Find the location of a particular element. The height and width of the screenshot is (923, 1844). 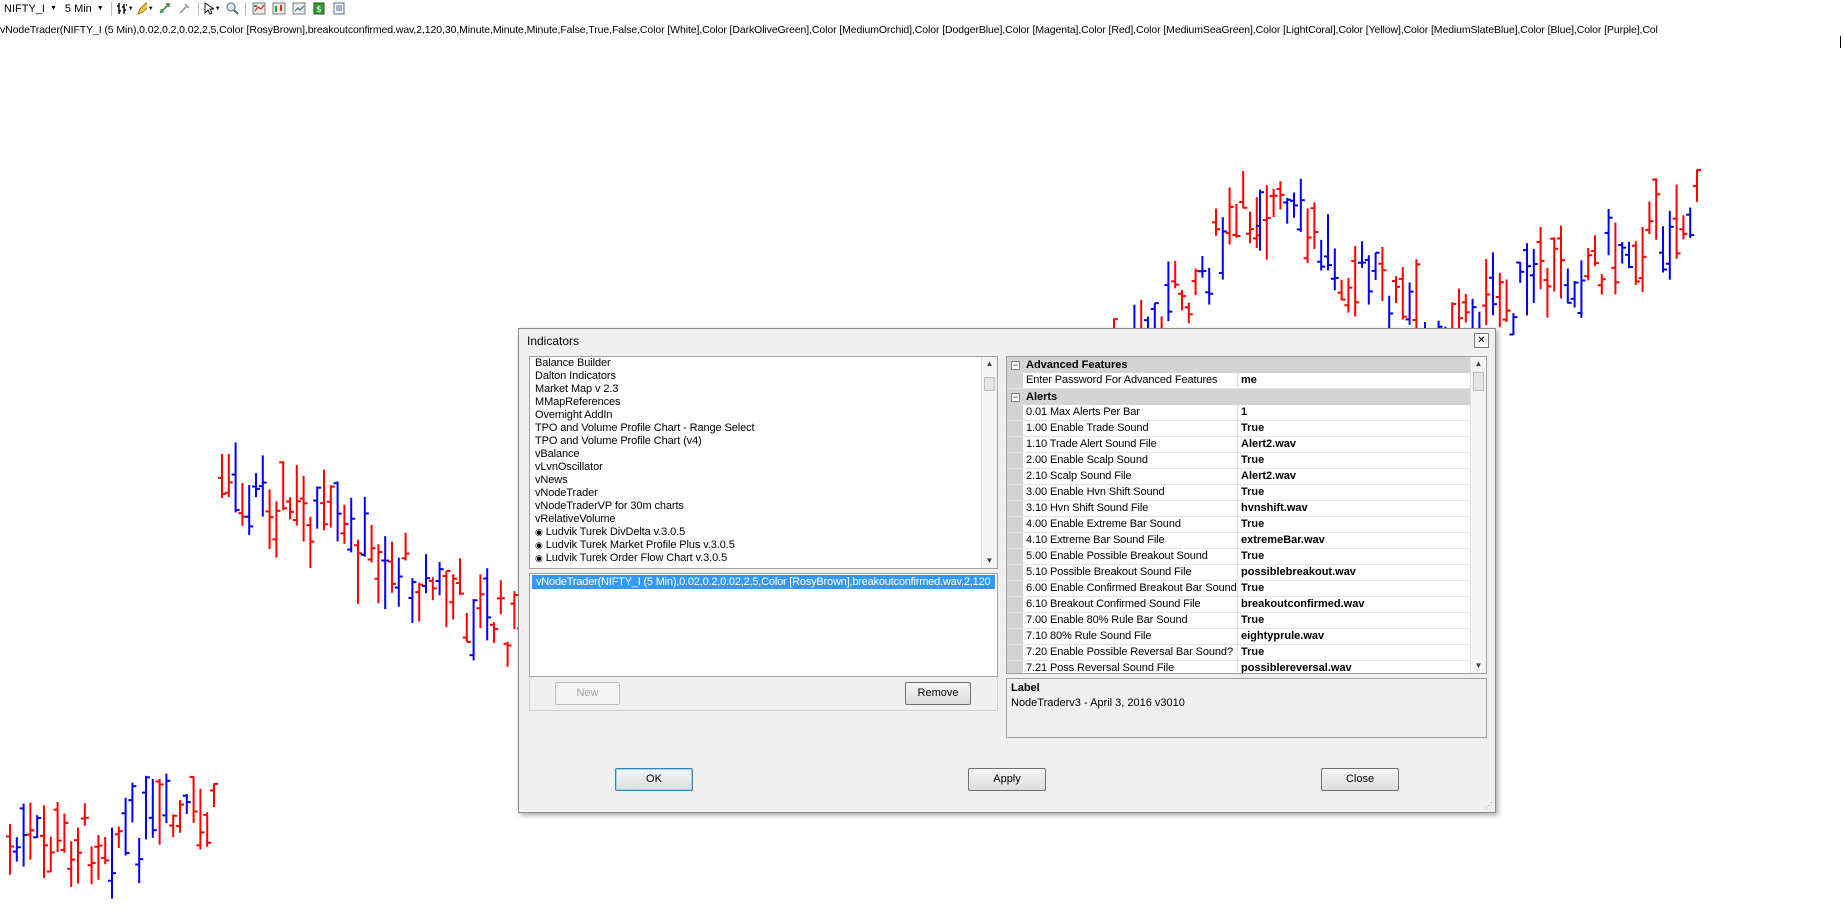

property-row: 3.10 Hvn Shift Sound File hvnshift.wav is located at coordinates (1246, 509).